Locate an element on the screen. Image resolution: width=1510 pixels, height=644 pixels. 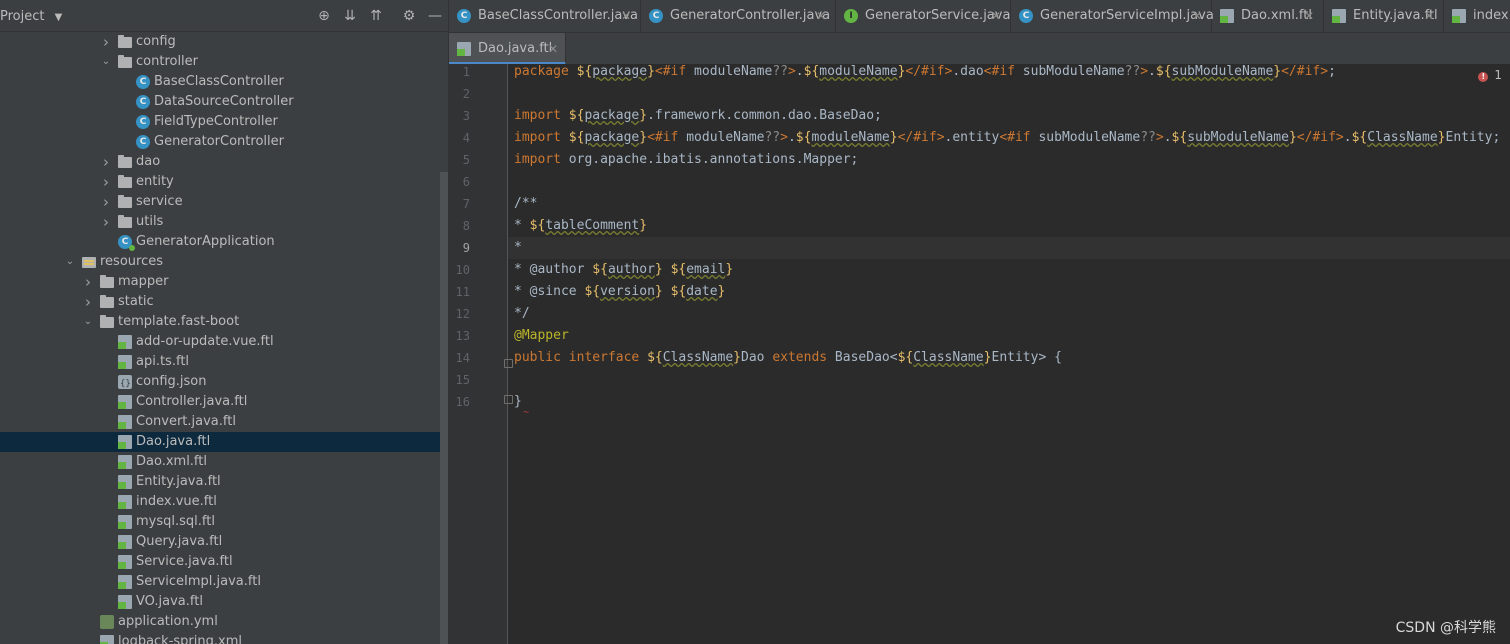
tree-item: add-or-update.vue.ftl is located at coordinates (220, 342).